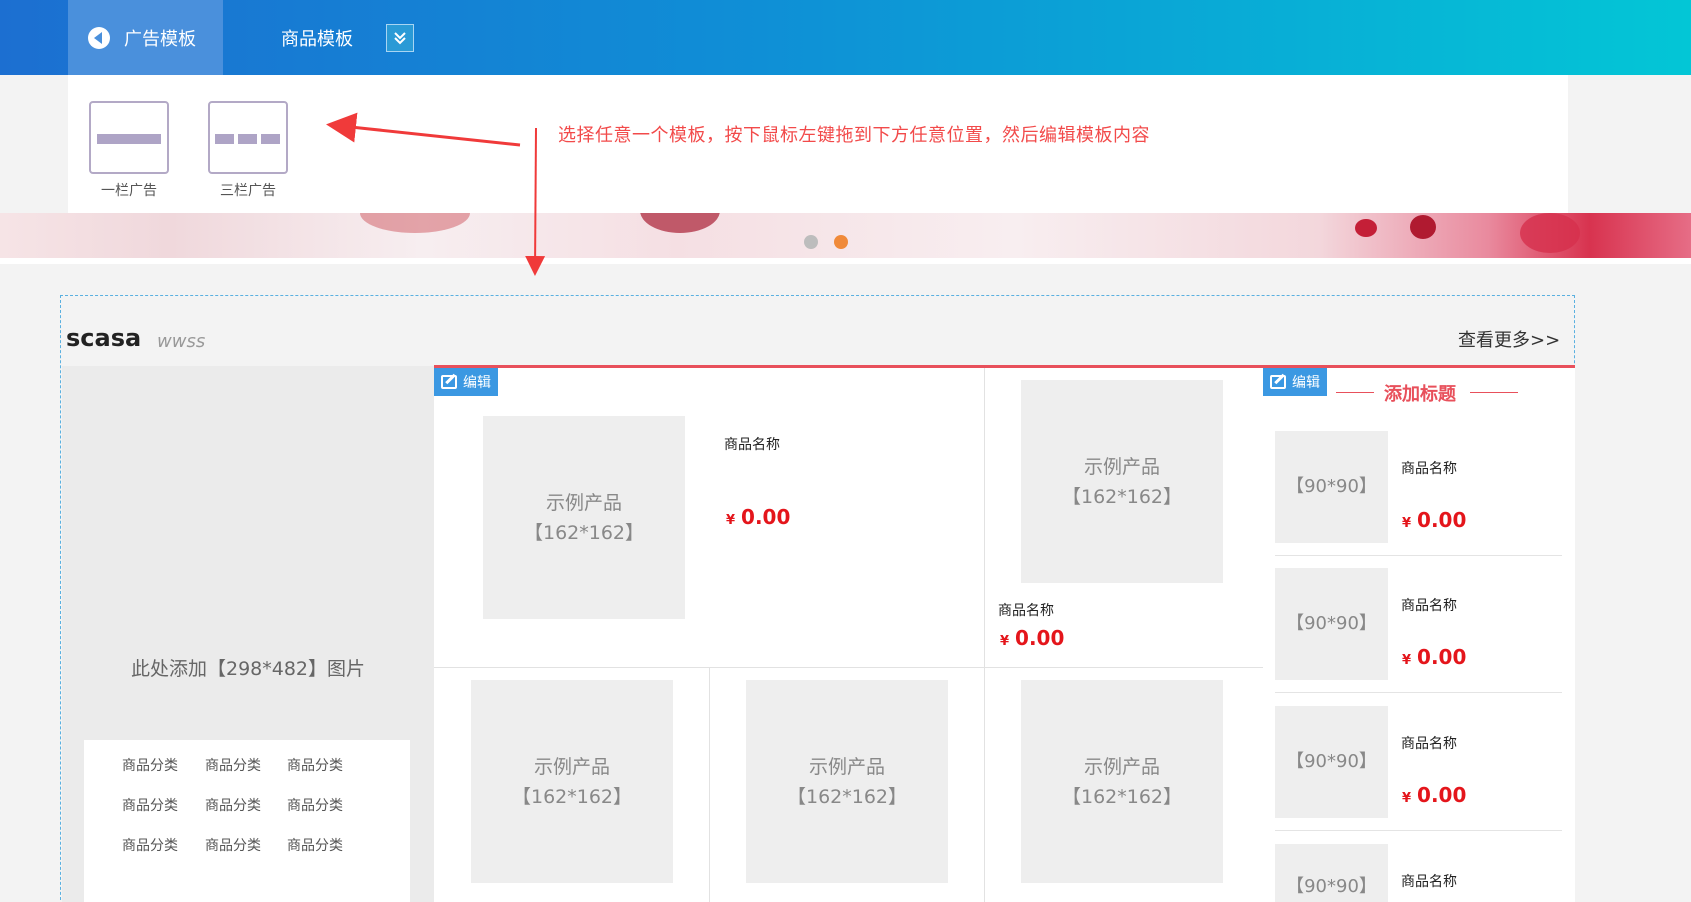  Describe the element at coordinates (129, 191) in the screenshot. I see `template-label: 一栏广告` at that location.